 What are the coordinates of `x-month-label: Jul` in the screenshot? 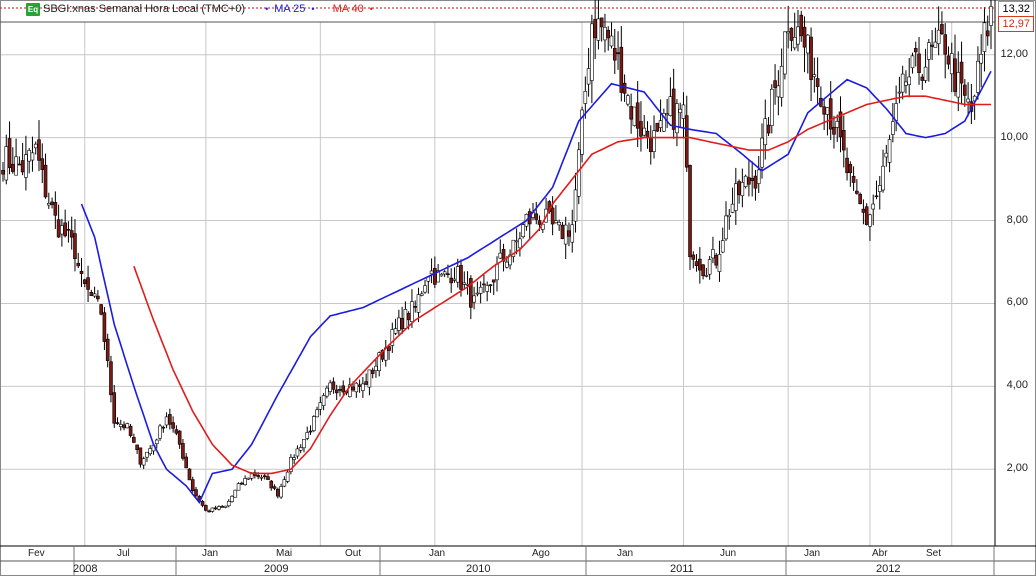 It's located at (123, 553).